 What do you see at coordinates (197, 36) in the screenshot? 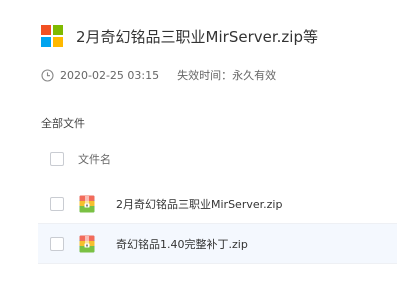
I see `share-title: 2月奇幻铭品三职业MirServer.zip等` at bounding box center [197, 36].